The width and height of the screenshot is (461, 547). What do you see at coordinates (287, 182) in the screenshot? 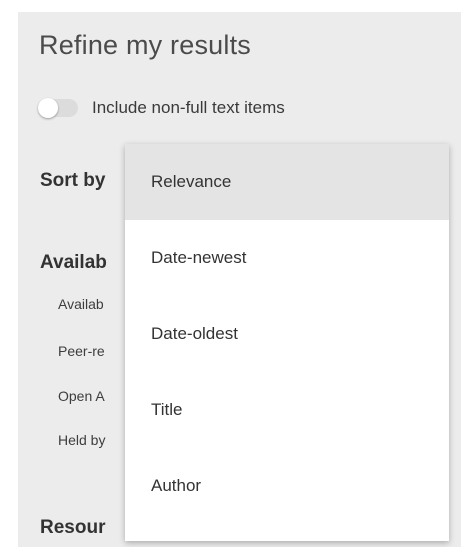
I see `sort-option-relevance: Relevance` at bounding box center [287, 182].